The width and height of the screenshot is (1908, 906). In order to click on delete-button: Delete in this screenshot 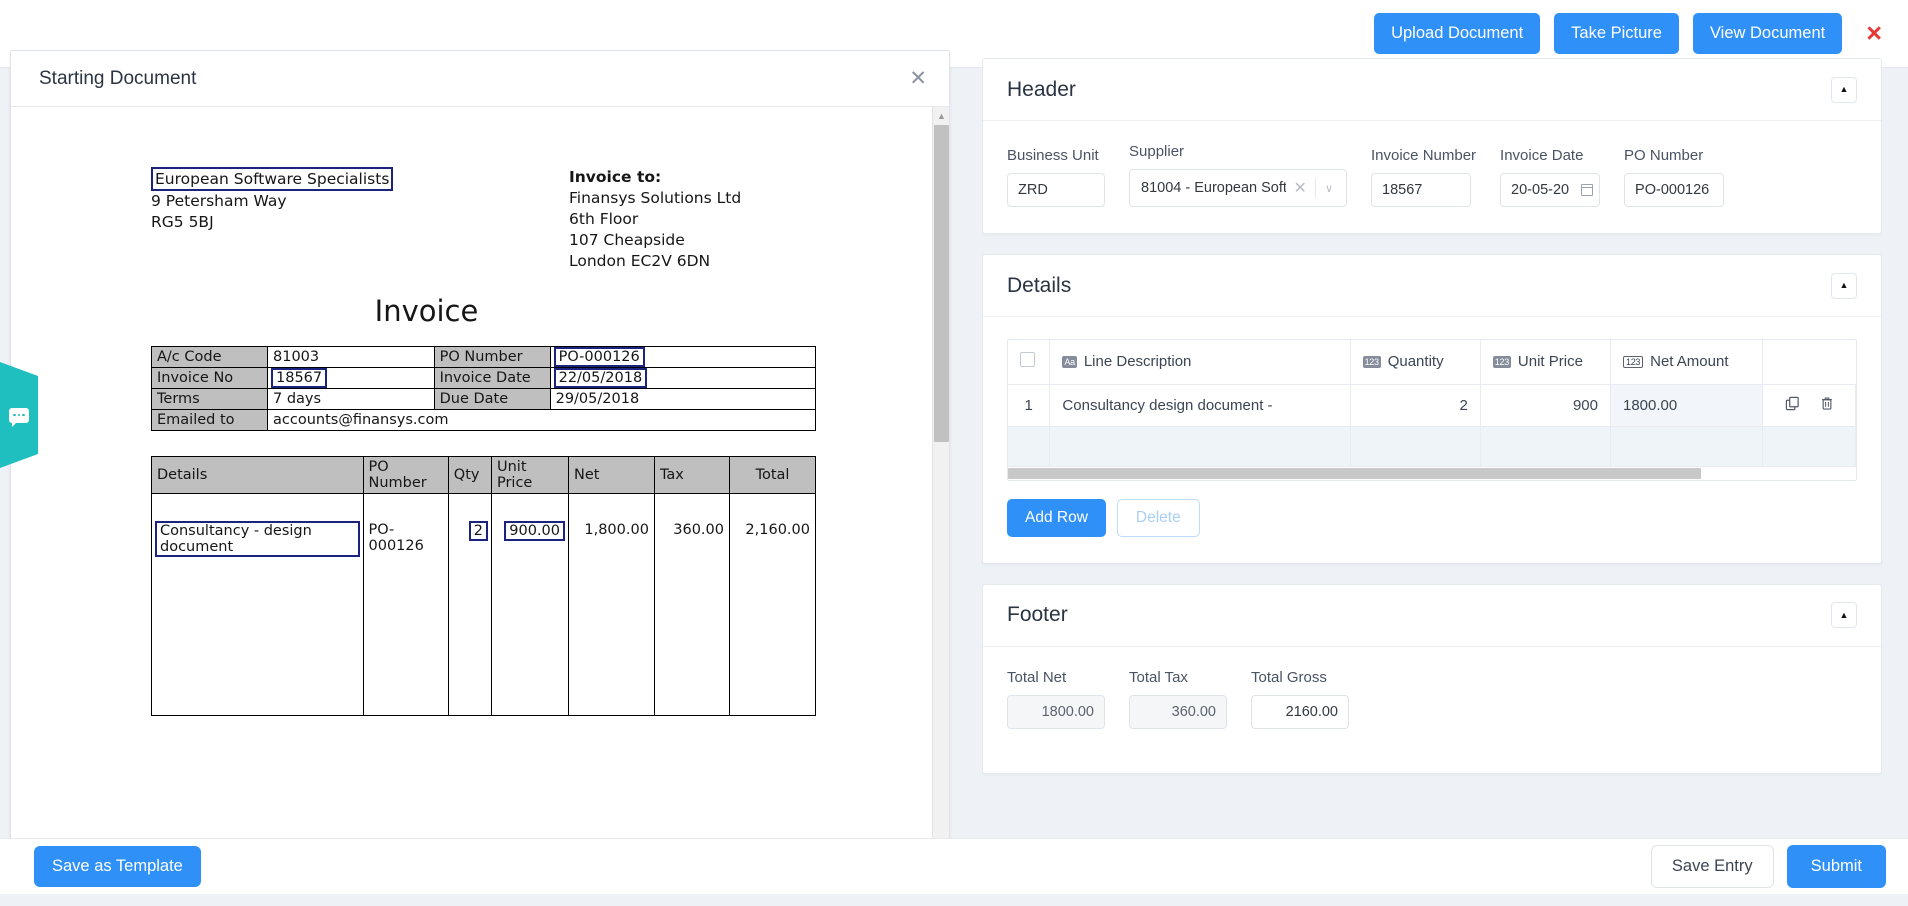, I will do `click(1158, 517)`.